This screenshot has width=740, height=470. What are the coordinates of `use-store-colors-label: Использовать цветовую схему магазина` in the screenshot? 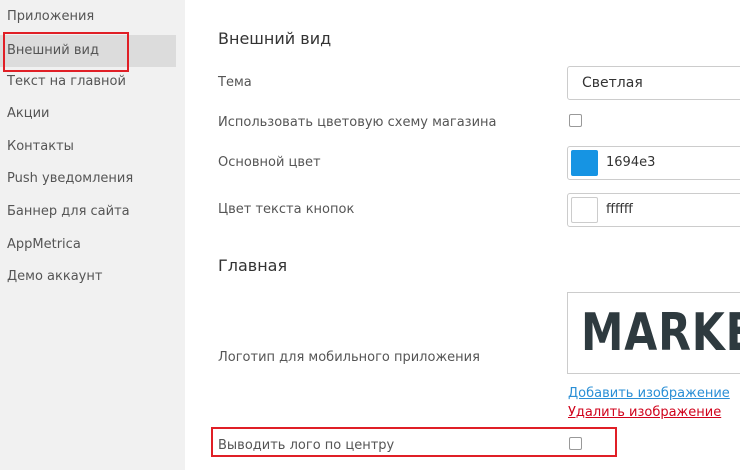 It's located at (357, 122).